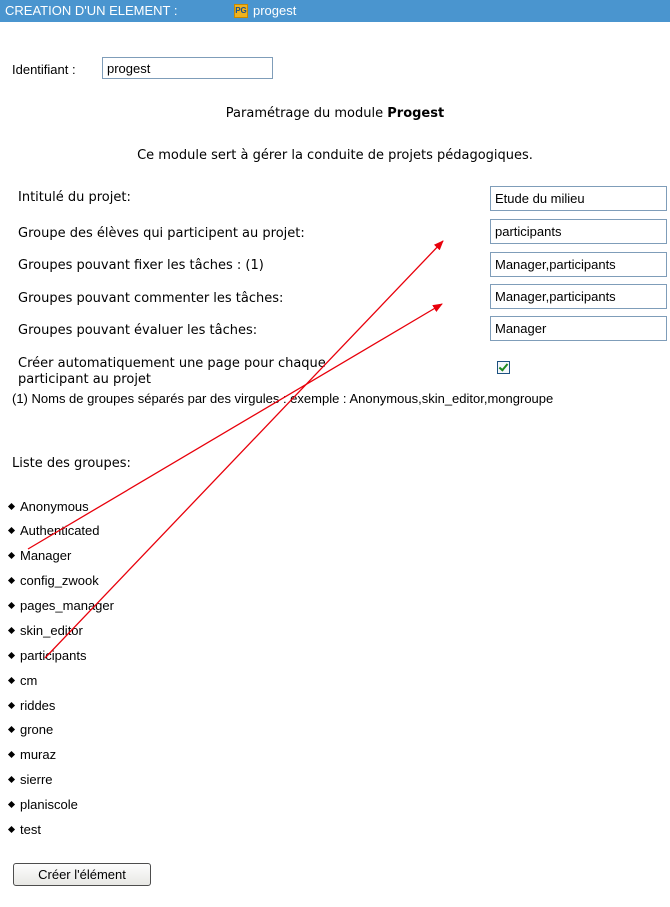 The height and width of the screenshot is (907, 670). What do you see at coordinates (42, 805) in the screenshot?
I see `group-item: planiscole` at bounding box center [42, 805].